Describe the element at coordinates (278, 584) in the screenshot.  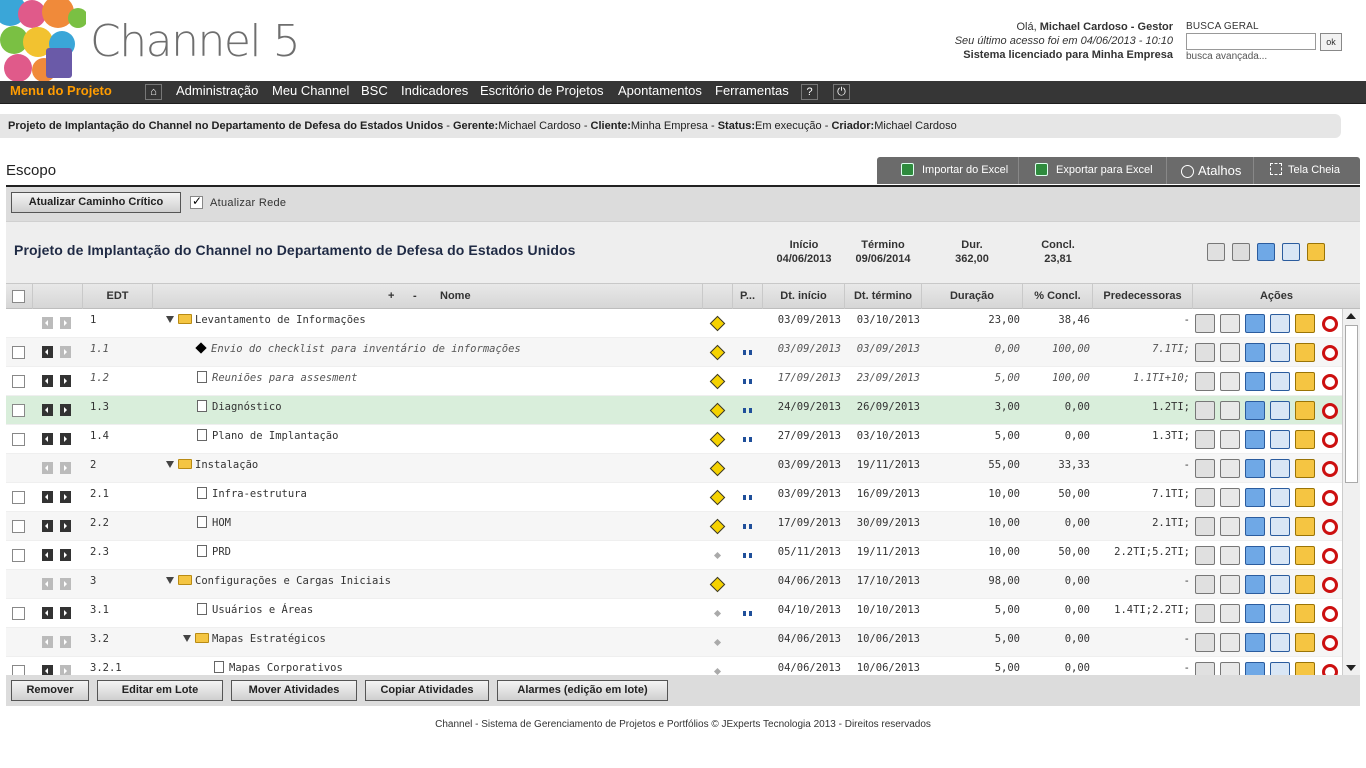
I see `name-cell: Configurações e Cargas Iniciais` at that location.